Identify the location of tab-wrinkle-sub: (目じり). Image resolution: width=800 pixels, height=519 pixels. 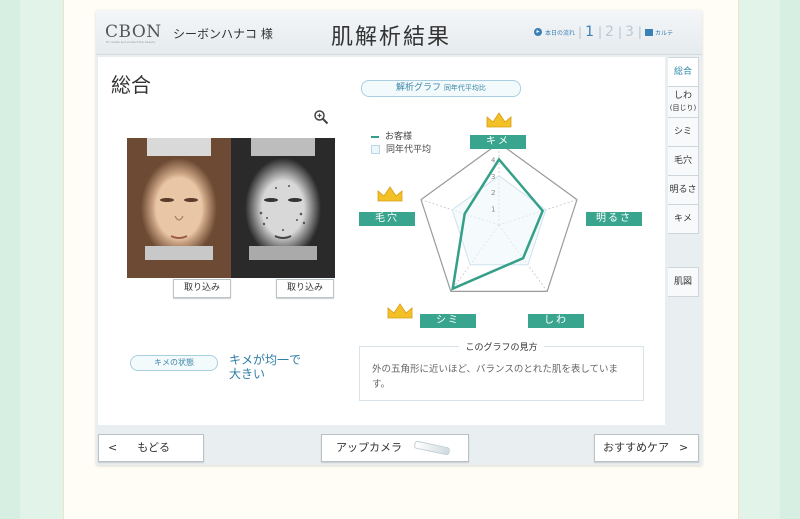
(683, 108).